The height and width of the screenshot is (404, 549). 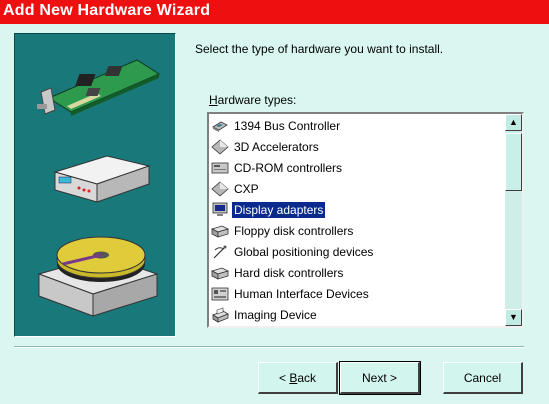 I want to click on list-item-hard-disk-controllers: Hard disk controllers, so click(x=356, y=273).